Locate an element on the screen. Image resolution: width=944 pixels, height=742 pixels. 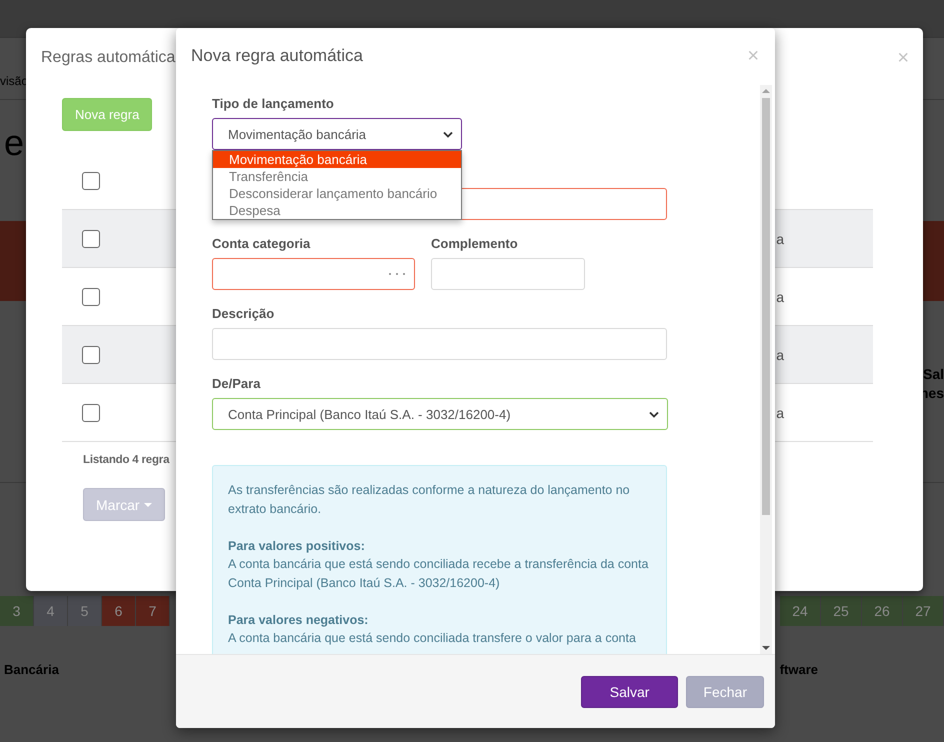
side-text: Sal is located at coordinates (933, 374).